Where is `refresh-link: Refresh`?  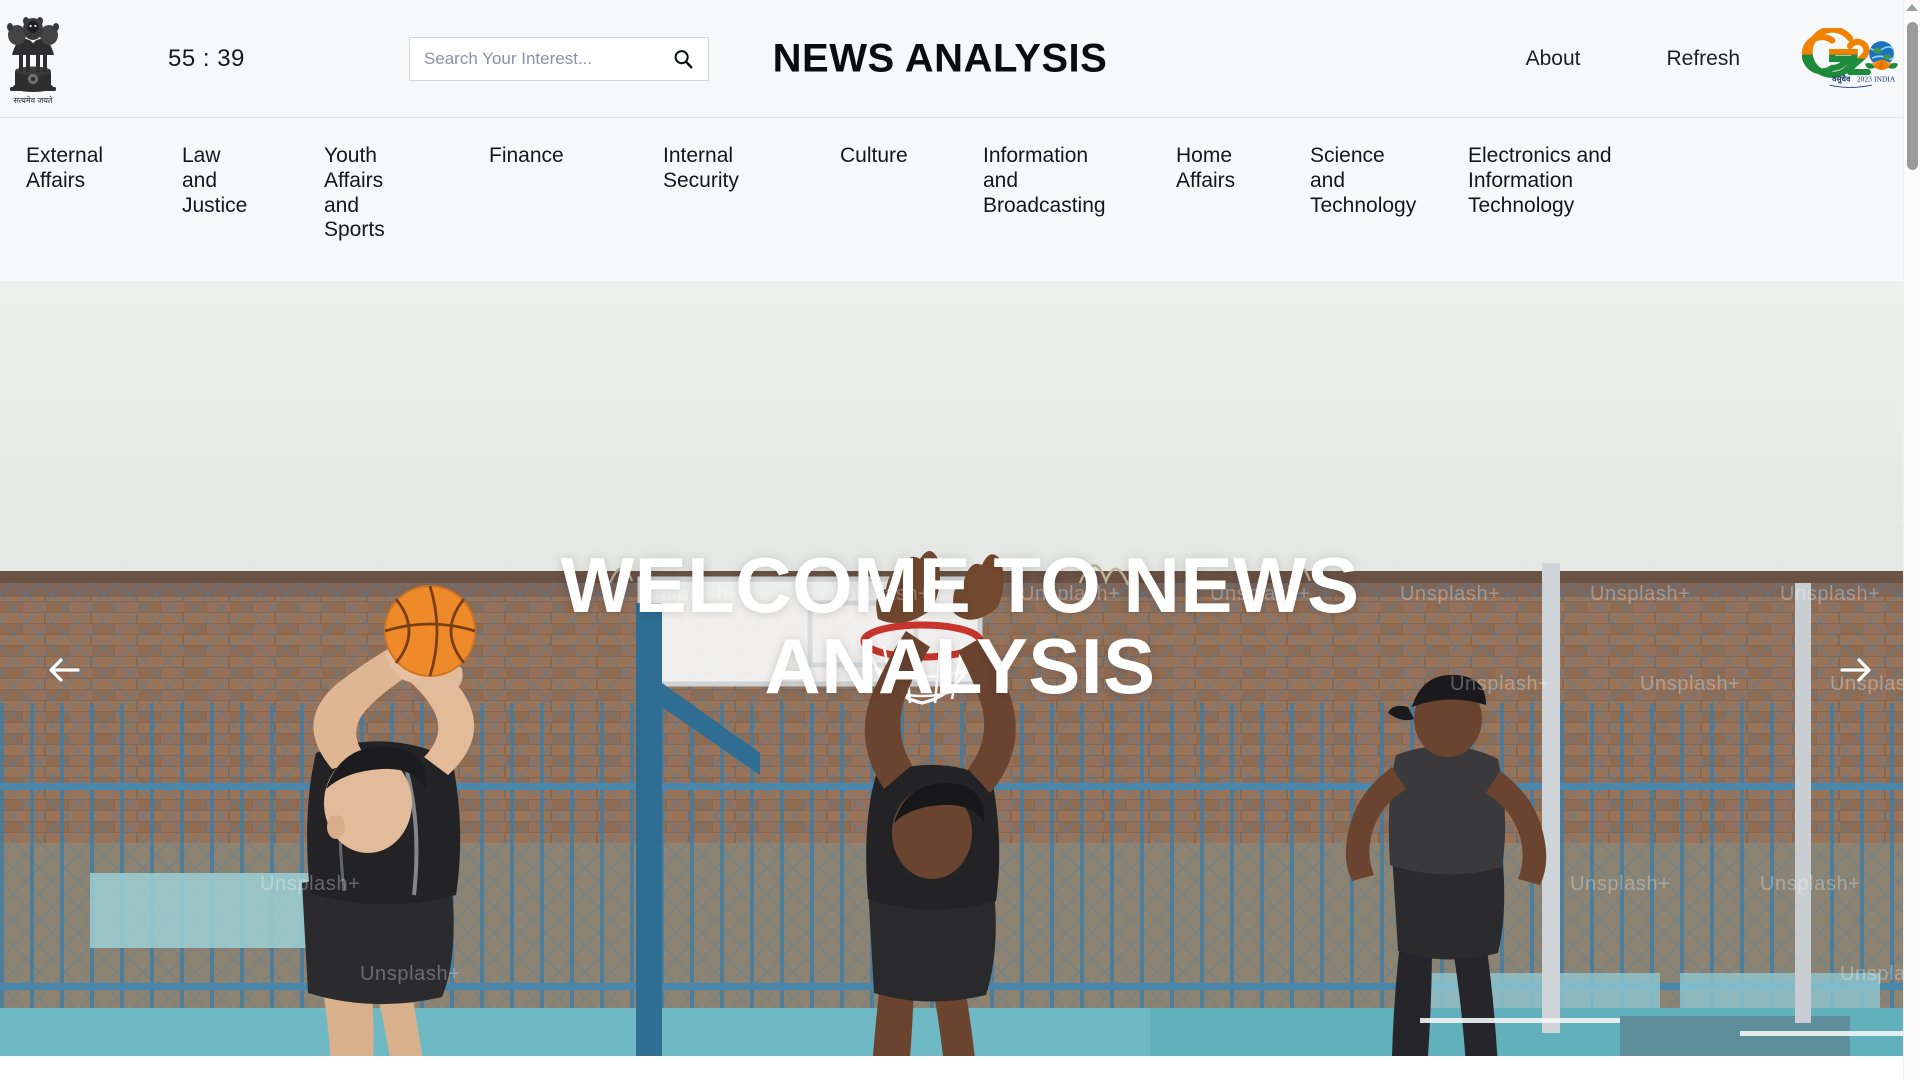
refresh-link: Refresh is located at coordinates (1703, 59).